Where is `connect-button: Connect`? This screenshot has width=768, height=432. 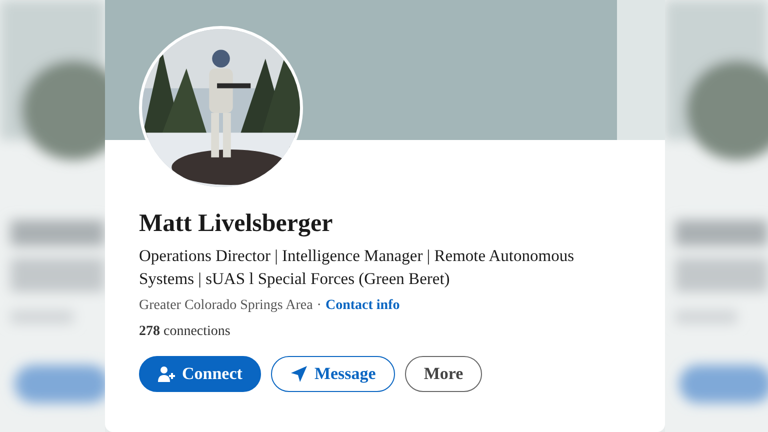 connect-button: Connect is located at coordinates (200, 374).